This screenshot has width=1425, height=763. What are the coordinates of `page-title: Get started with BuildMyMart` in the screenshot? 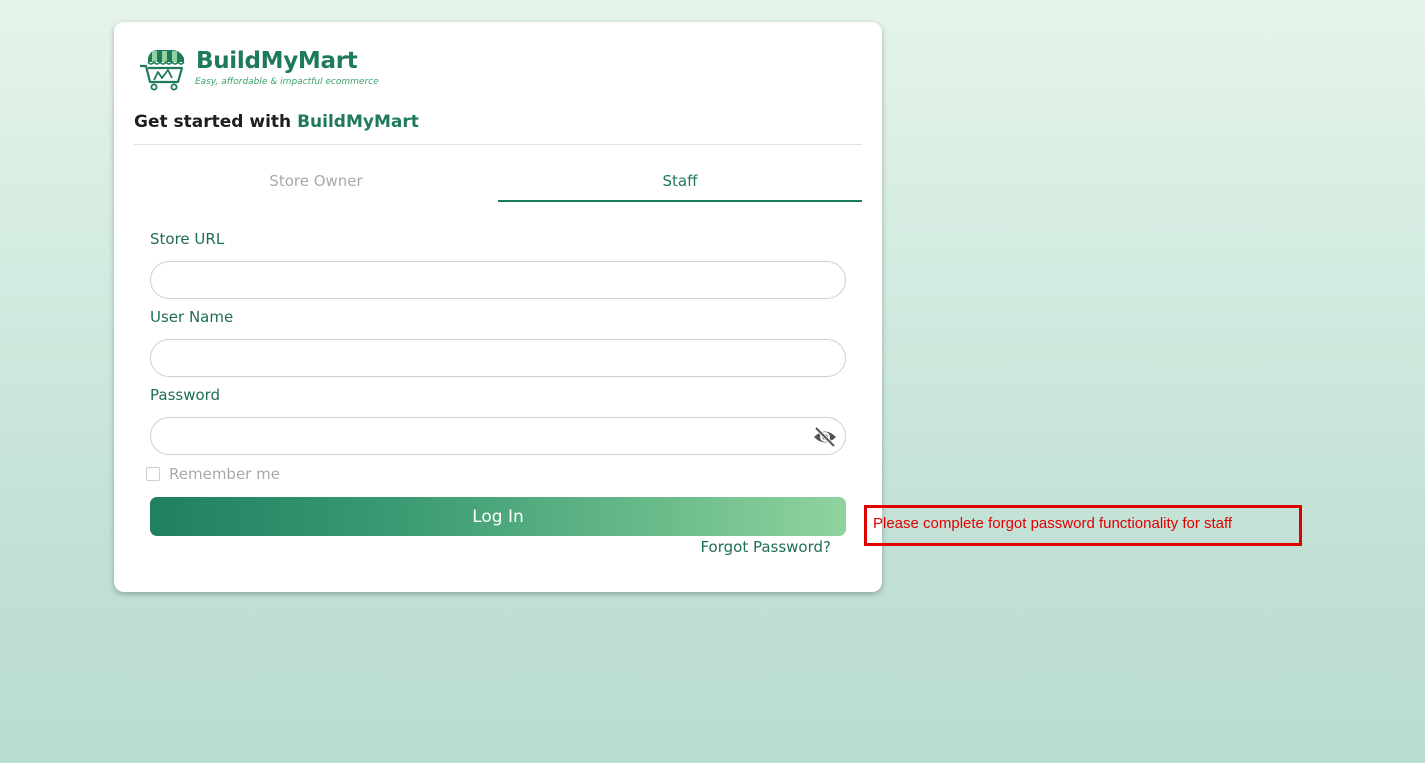 It's located at (276, 122).